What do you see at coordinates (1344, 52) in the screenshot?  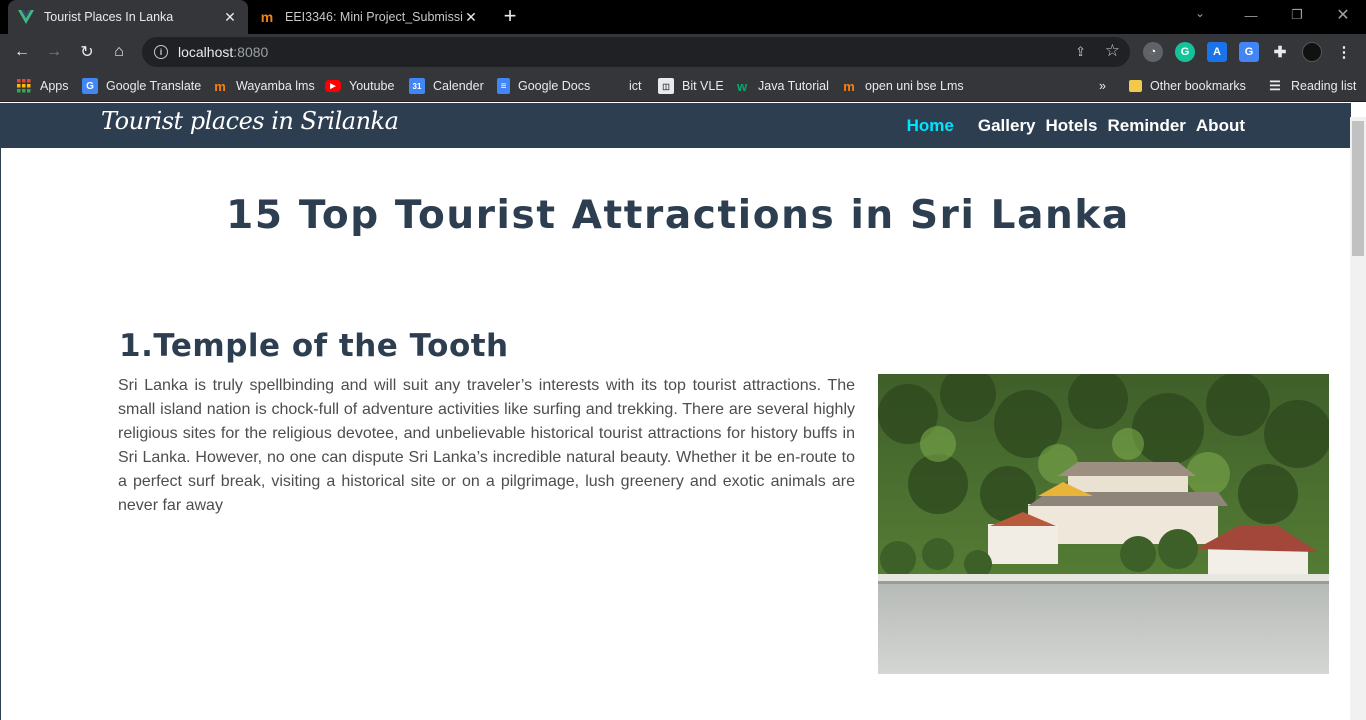 I see `menu-dots-icon: ⋮` at bounding box center [1344, 52].